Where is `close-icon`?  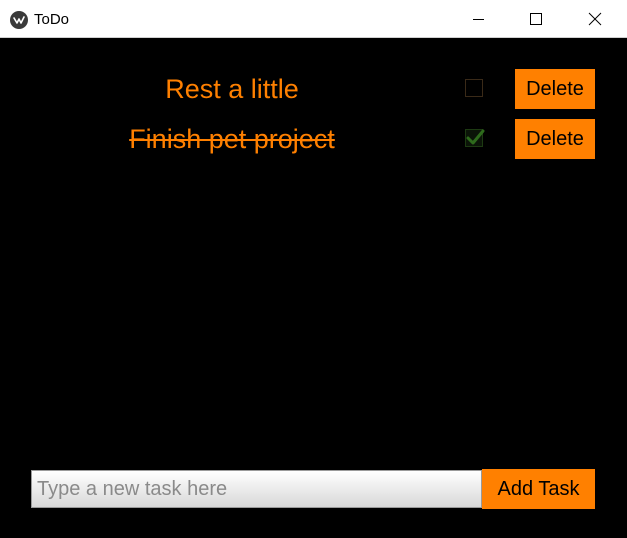
close-icon is located at coordinates (595, 19).